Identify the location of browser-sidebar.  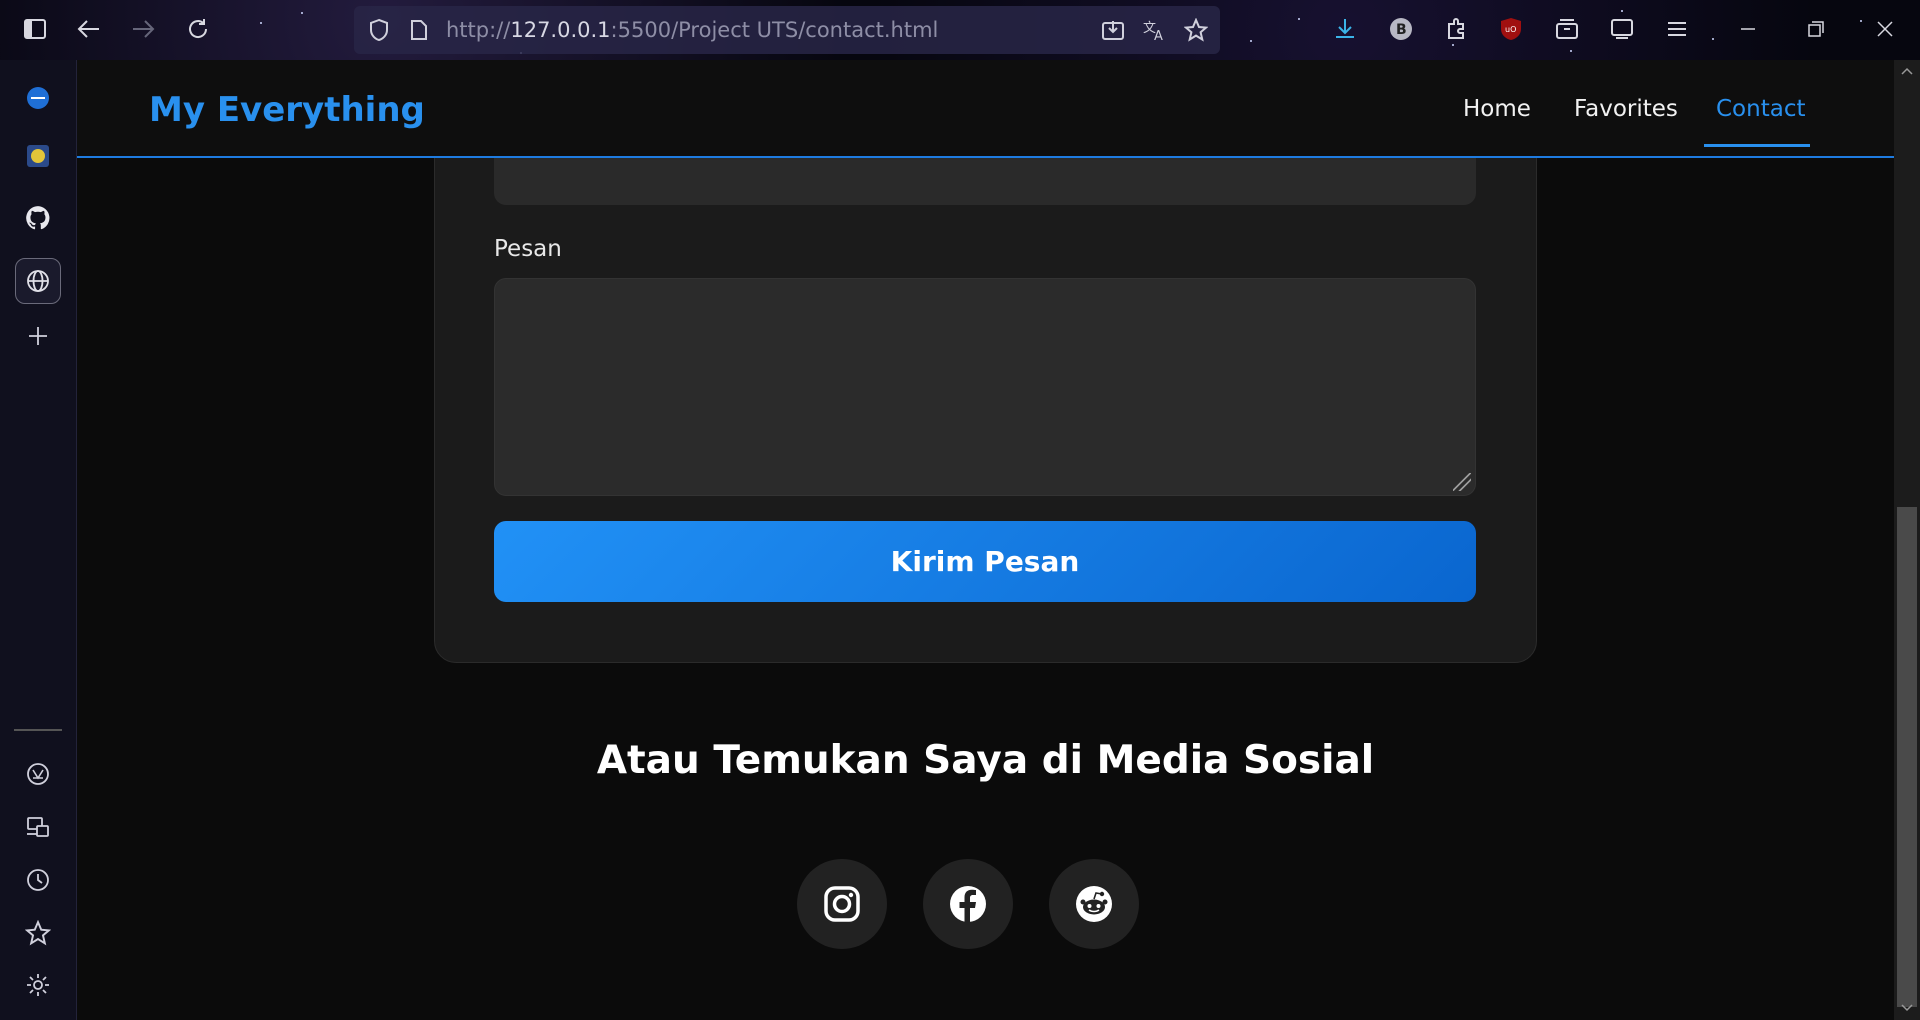
(38, 540).